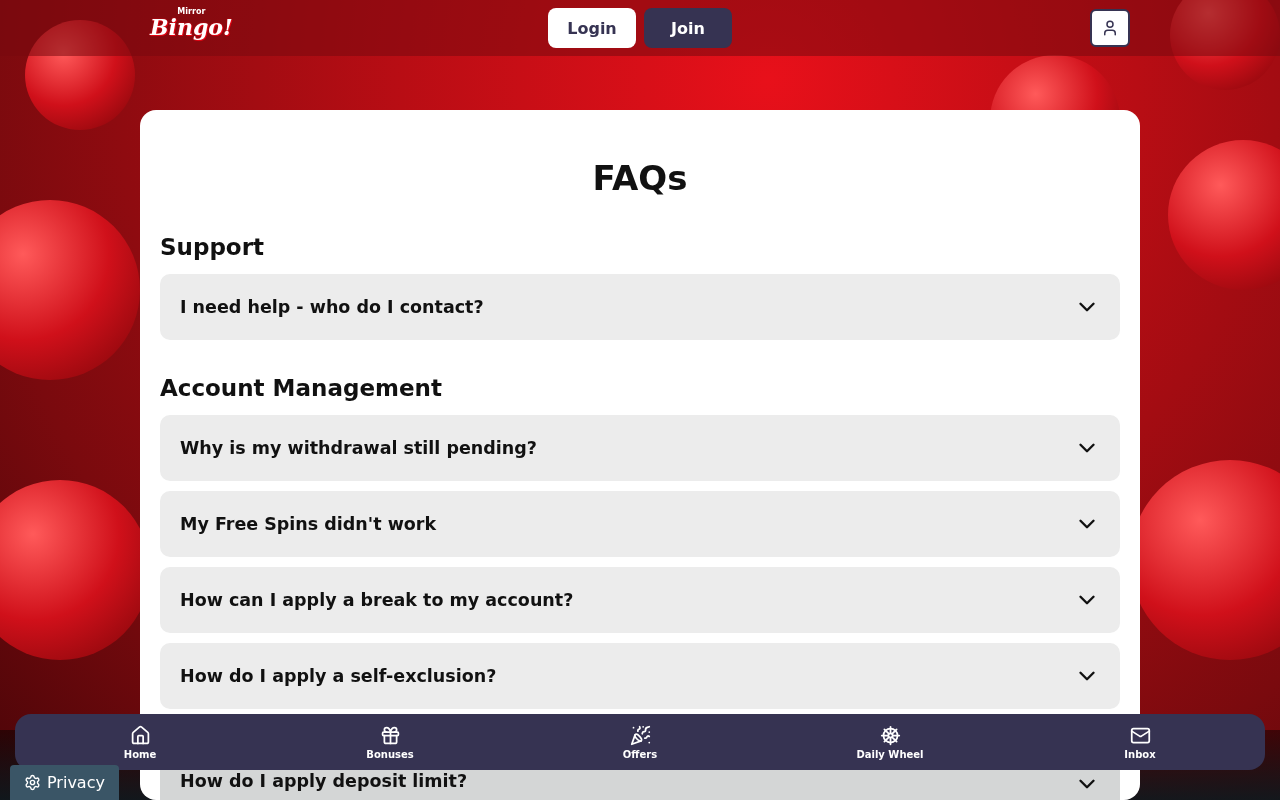  Describe the element at coordinates (688, 28) in the screenshot. I see `join-button: Join` at that location.